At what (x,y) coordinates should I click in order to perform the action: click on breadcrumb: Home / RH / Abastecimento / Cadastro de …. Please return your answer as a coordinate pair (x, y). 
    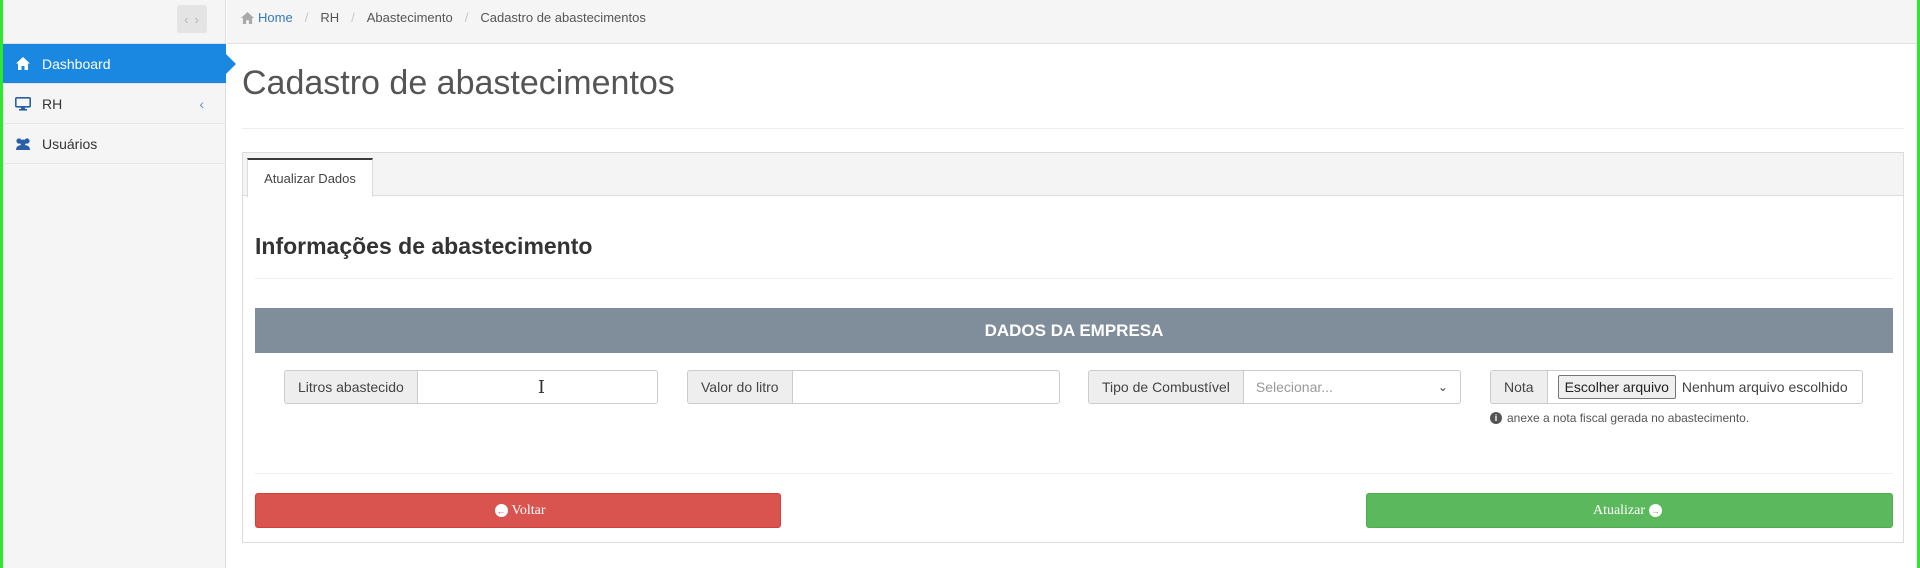
    Looking at the image, I should click on (443, 17).